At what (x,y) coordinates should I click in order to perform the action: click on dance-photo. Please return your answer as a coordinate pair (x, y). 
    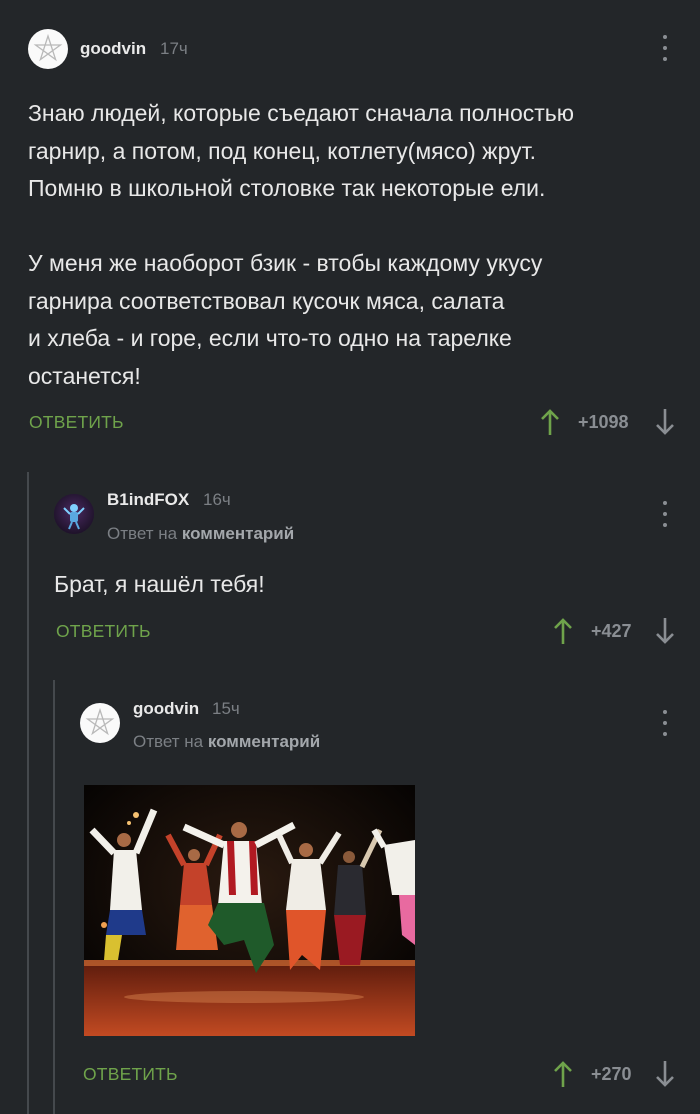
    Looking at the image, I should click on (249, 910).